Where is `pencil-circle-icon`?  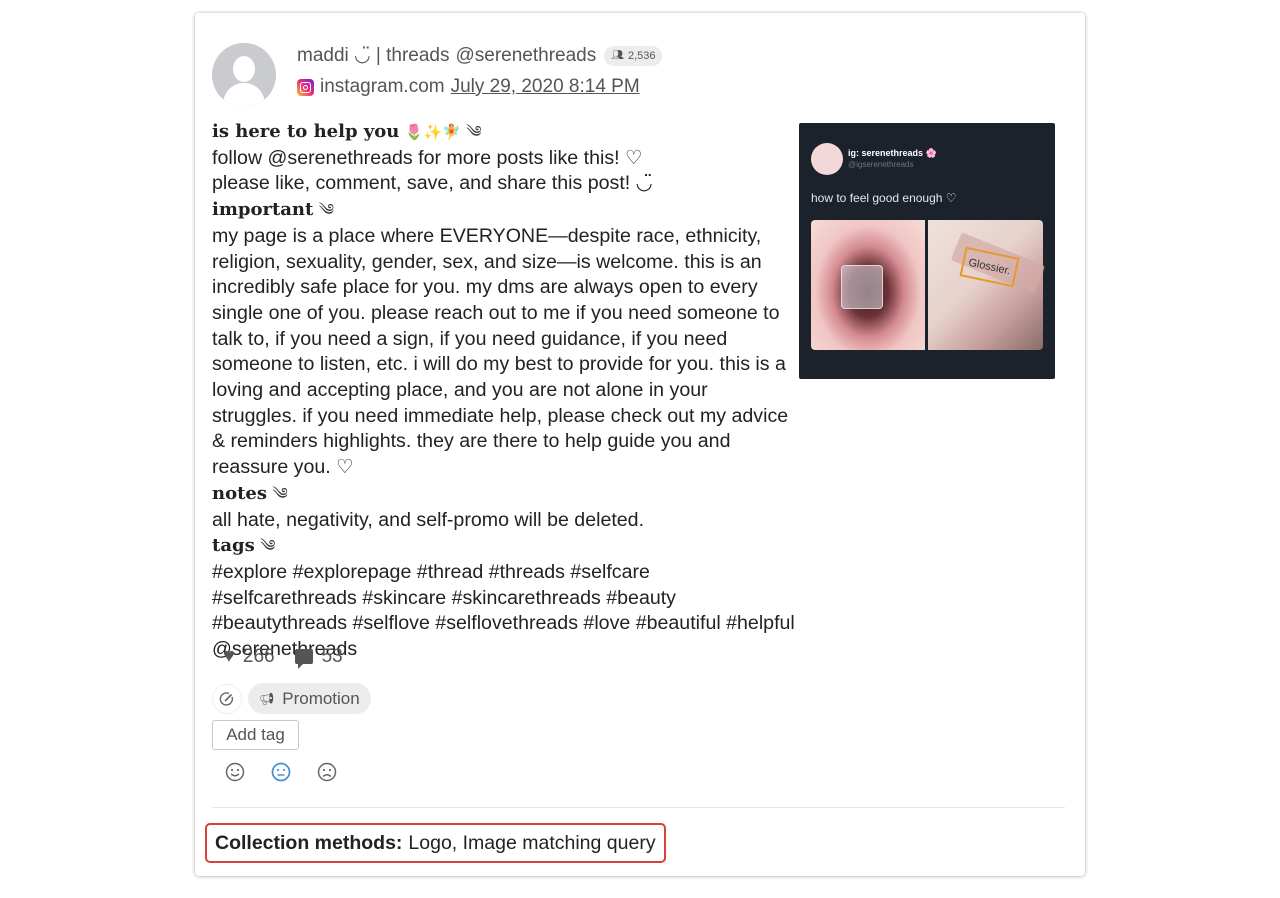
pencil-circle-icon is located at coordinates (226, 698).